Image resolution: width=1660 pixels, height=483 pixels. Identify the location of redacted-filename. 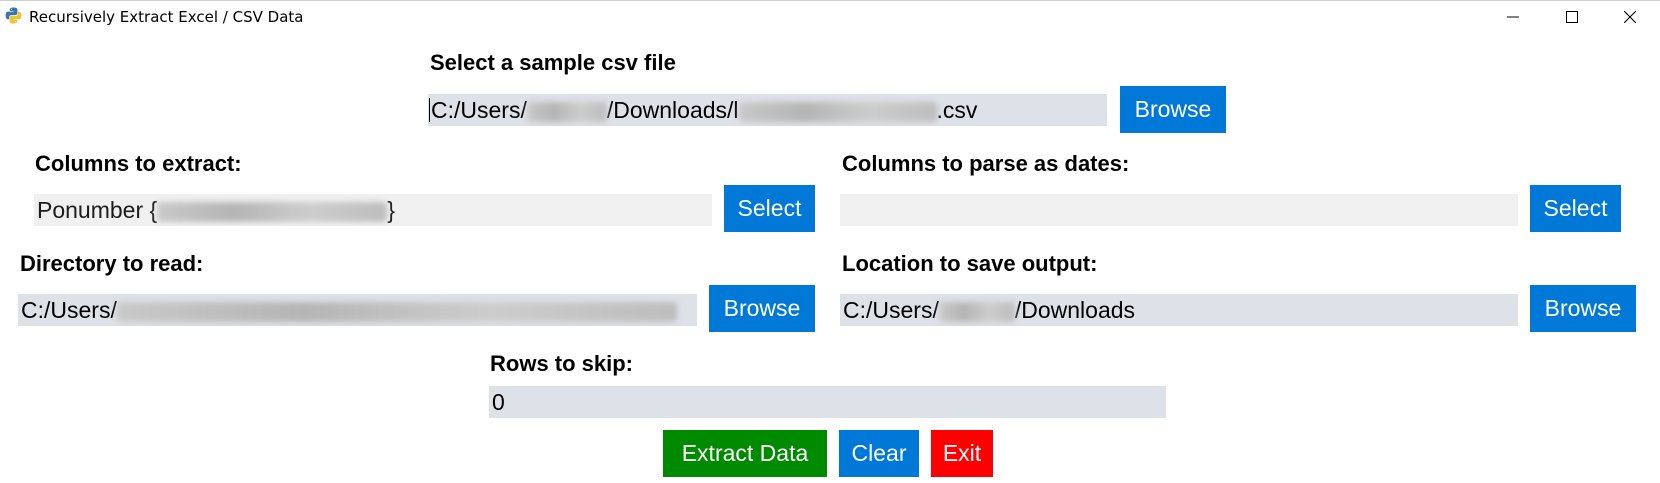
(837, 111).